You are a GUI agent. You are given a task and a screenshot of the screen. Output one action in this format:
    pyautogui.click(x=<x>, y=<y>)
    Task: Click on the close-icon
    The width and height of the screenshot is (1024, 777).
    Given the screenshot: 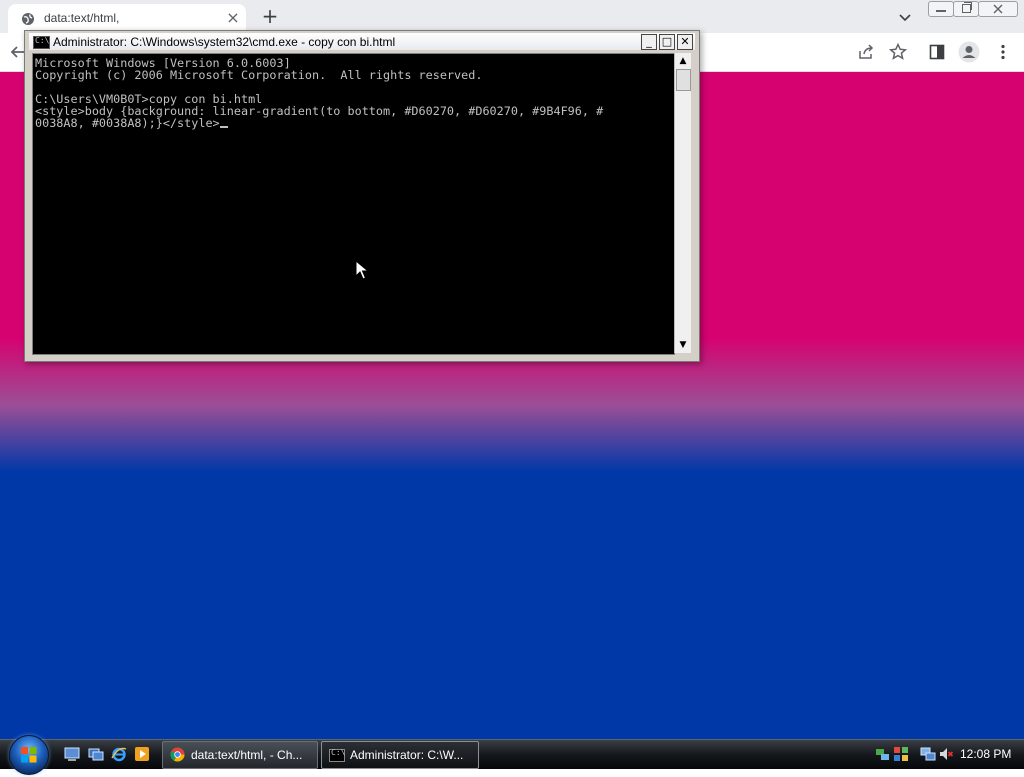 What is the action you would take?
    pyautogui.click(x=998, y=9)
    